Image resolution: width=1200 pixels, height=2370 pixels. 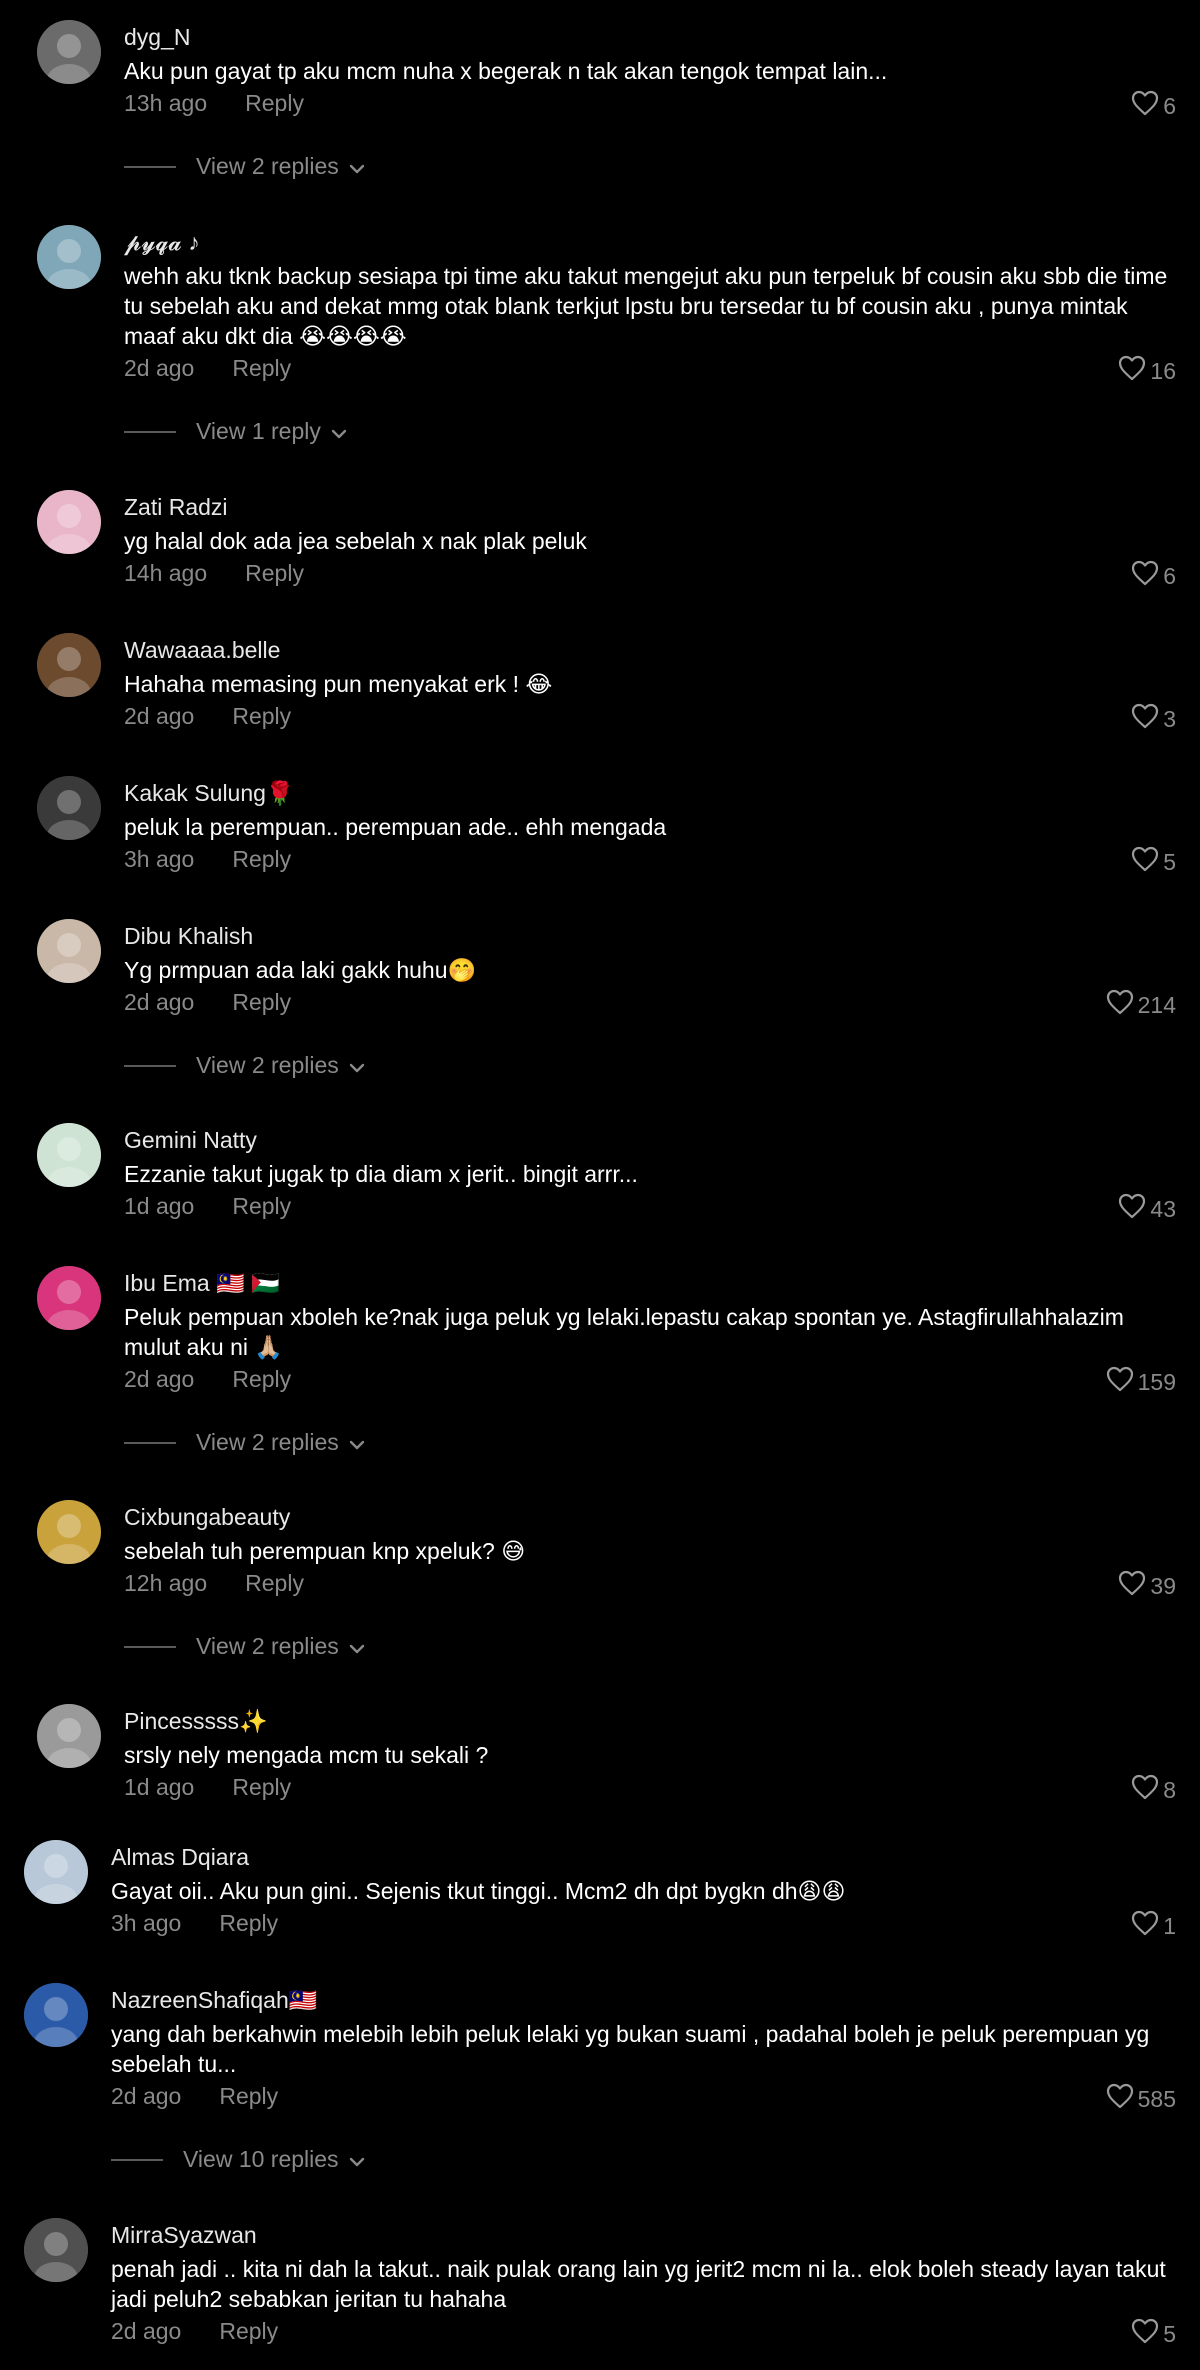 I want to click on like-button: 214, so click(x=1141, y=1005).